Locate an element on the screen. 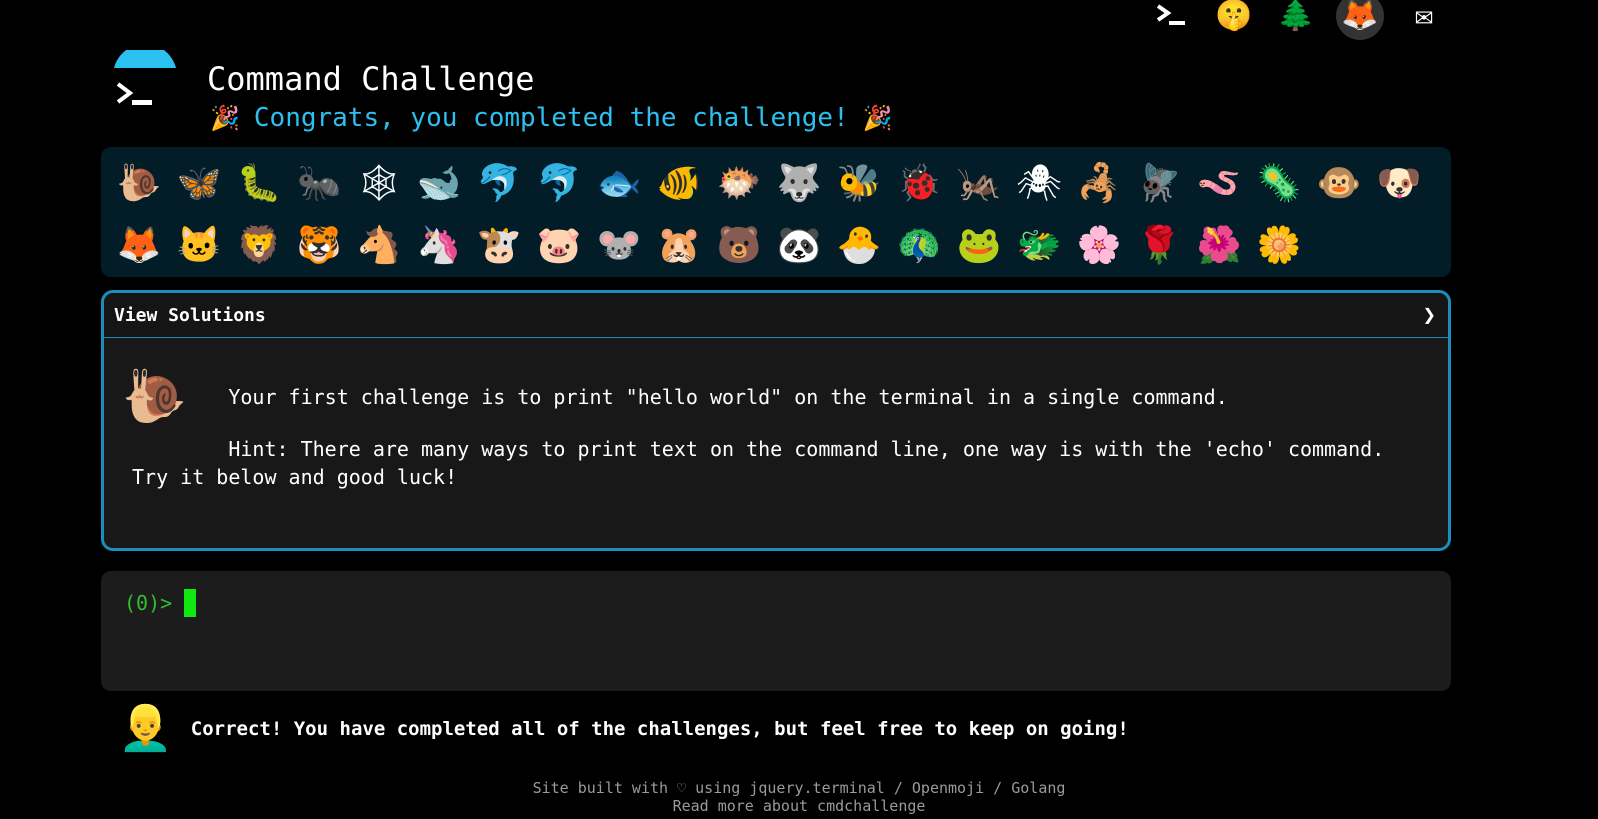 The height and width of the screenshot is (819, 1598). challenge-badge: 🐼 is located at coordinates (799, 246).